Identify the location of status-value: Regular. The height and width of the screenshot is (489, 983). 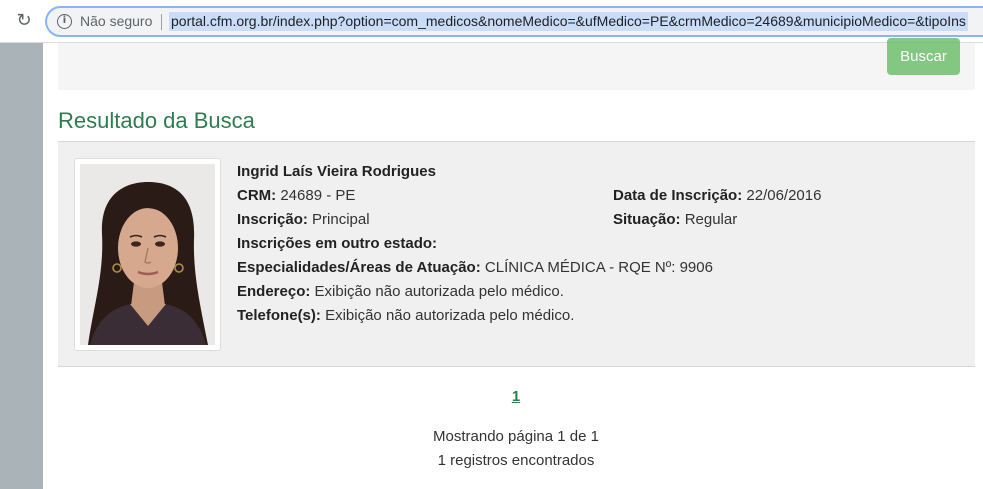
(711, 219).